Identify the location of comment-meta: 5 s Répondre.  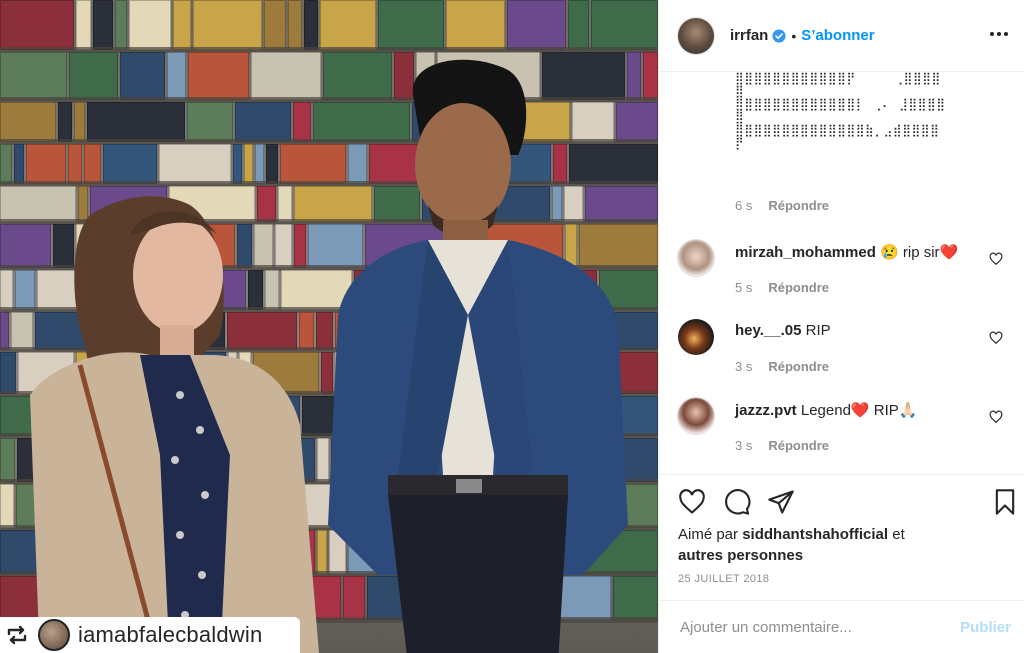
(782, 287).